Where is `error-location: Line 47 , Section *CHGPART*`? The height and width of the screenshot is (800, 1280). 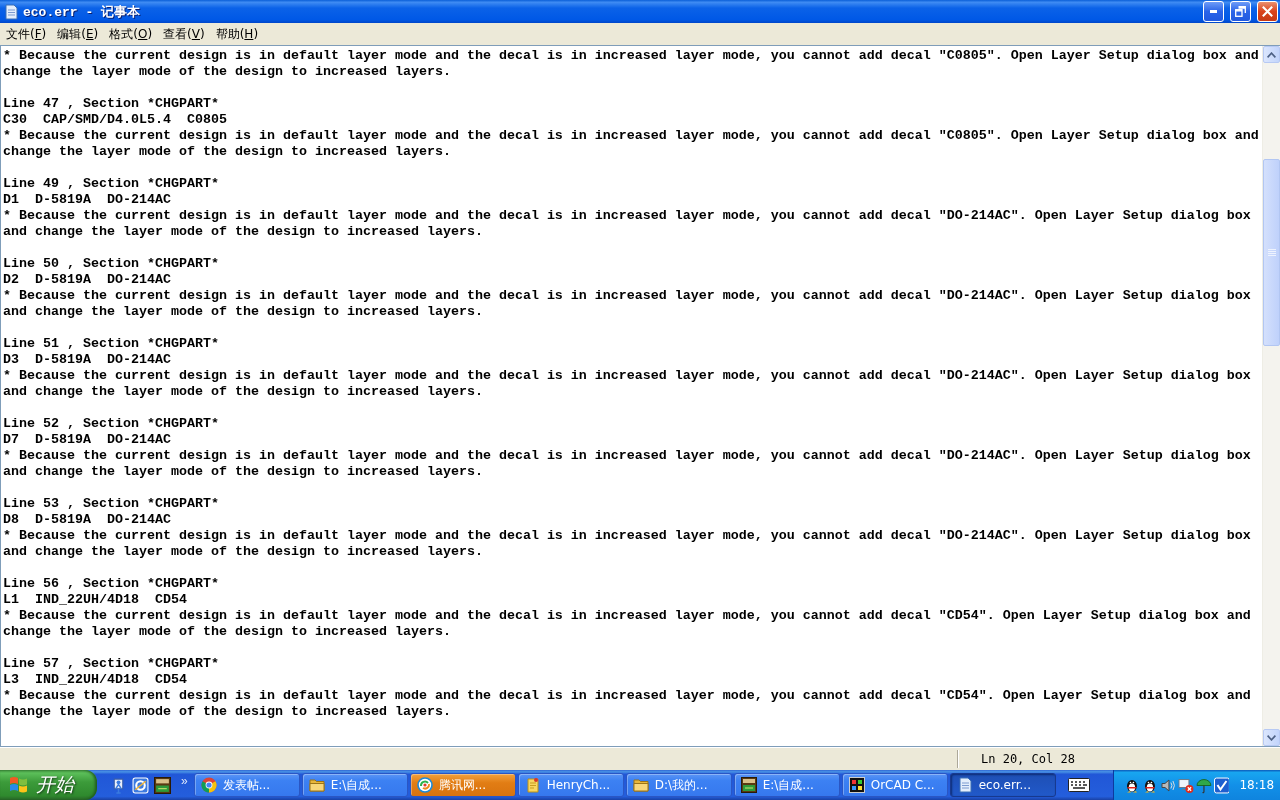 error-location: Line 47 , Section *CHGPART* is located at coordinates (111, 104).